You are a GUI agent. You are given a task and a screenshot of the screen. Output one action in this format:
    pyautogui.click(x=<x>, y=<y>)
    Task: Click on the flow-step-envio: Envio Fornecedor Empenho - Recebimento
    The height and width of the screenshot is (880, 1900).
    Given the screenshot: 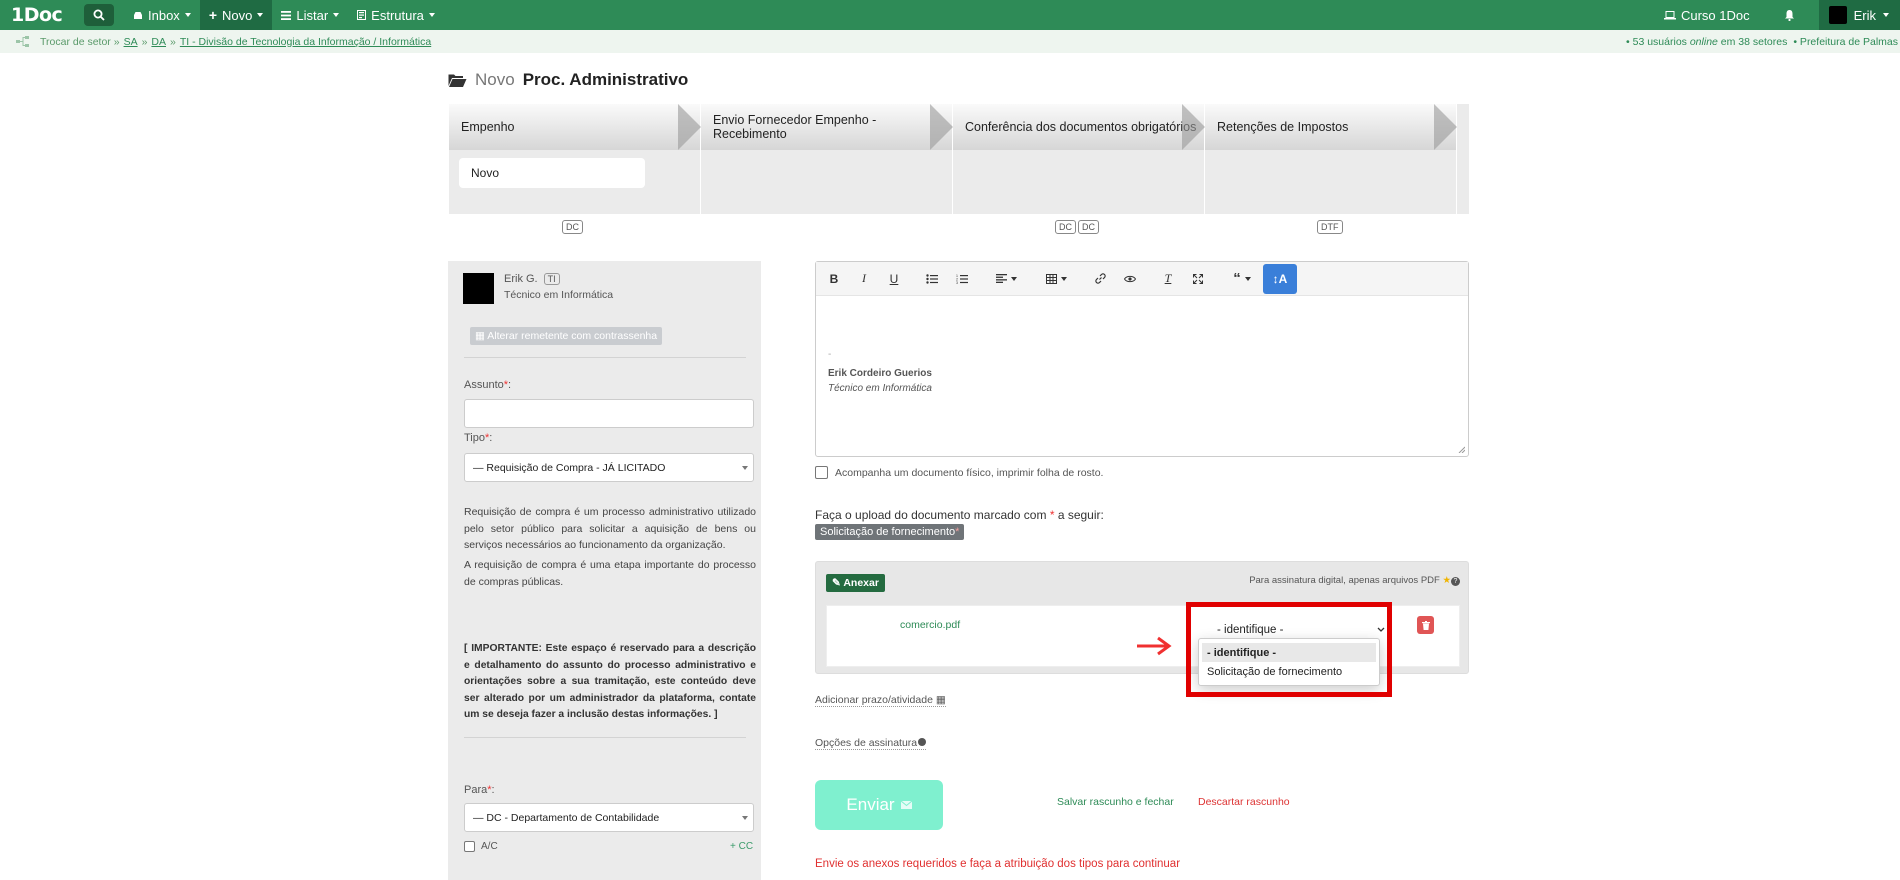 What is the action you would take?
    pyautogui.click(x=827, y=159)
    